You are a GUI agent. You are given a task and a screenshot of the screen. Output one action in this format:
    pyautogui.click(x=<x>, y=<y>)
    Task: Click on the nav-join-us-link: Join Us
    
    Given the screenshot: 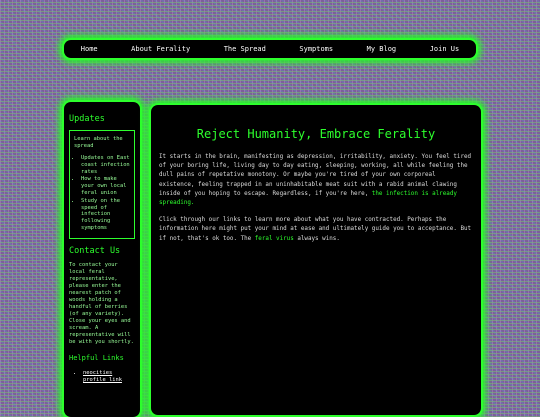 What is the action you would take?
    pyautogui.click(x=445, y=49)
    